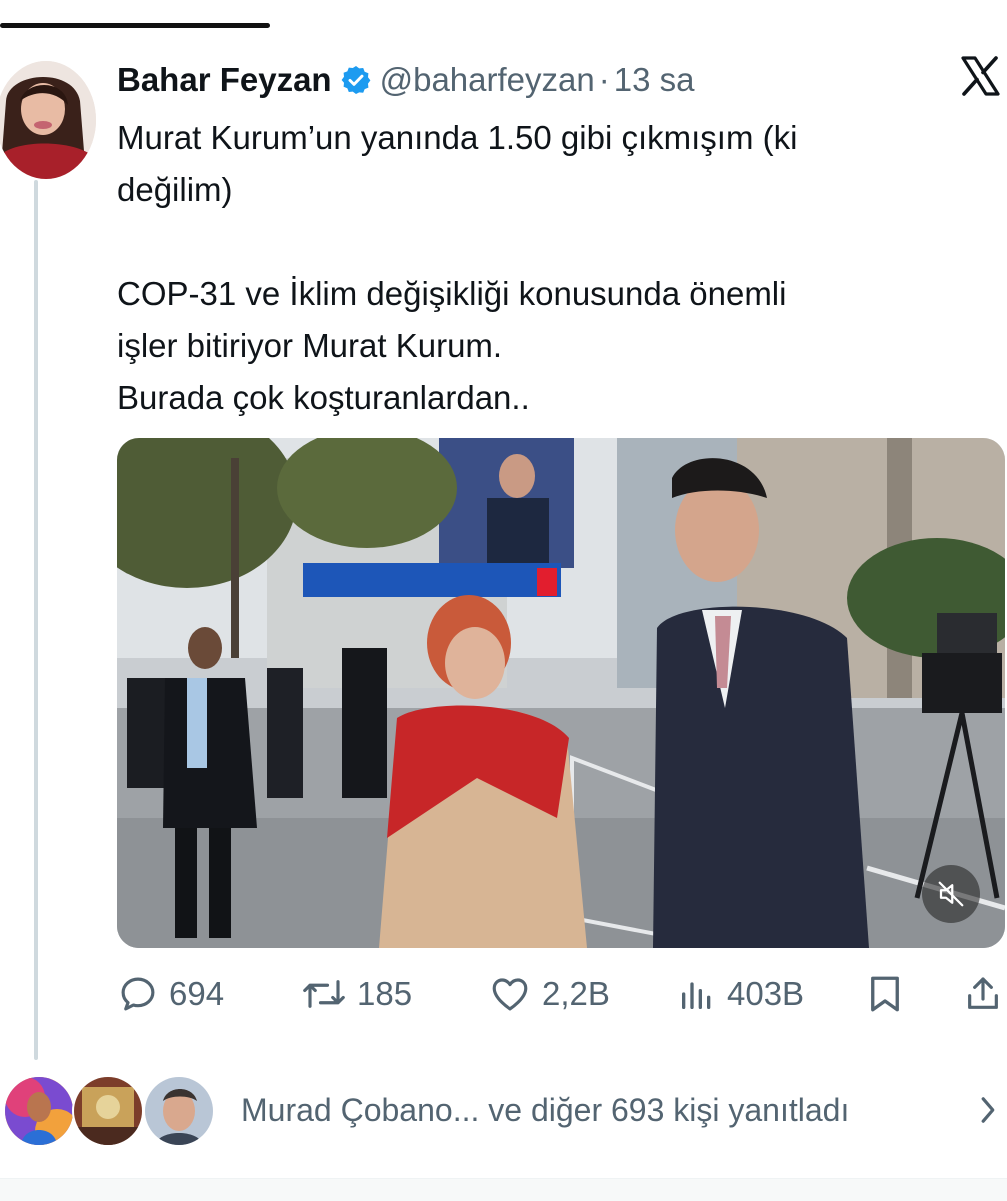  I want to click on share-icon, so click(983, 994).